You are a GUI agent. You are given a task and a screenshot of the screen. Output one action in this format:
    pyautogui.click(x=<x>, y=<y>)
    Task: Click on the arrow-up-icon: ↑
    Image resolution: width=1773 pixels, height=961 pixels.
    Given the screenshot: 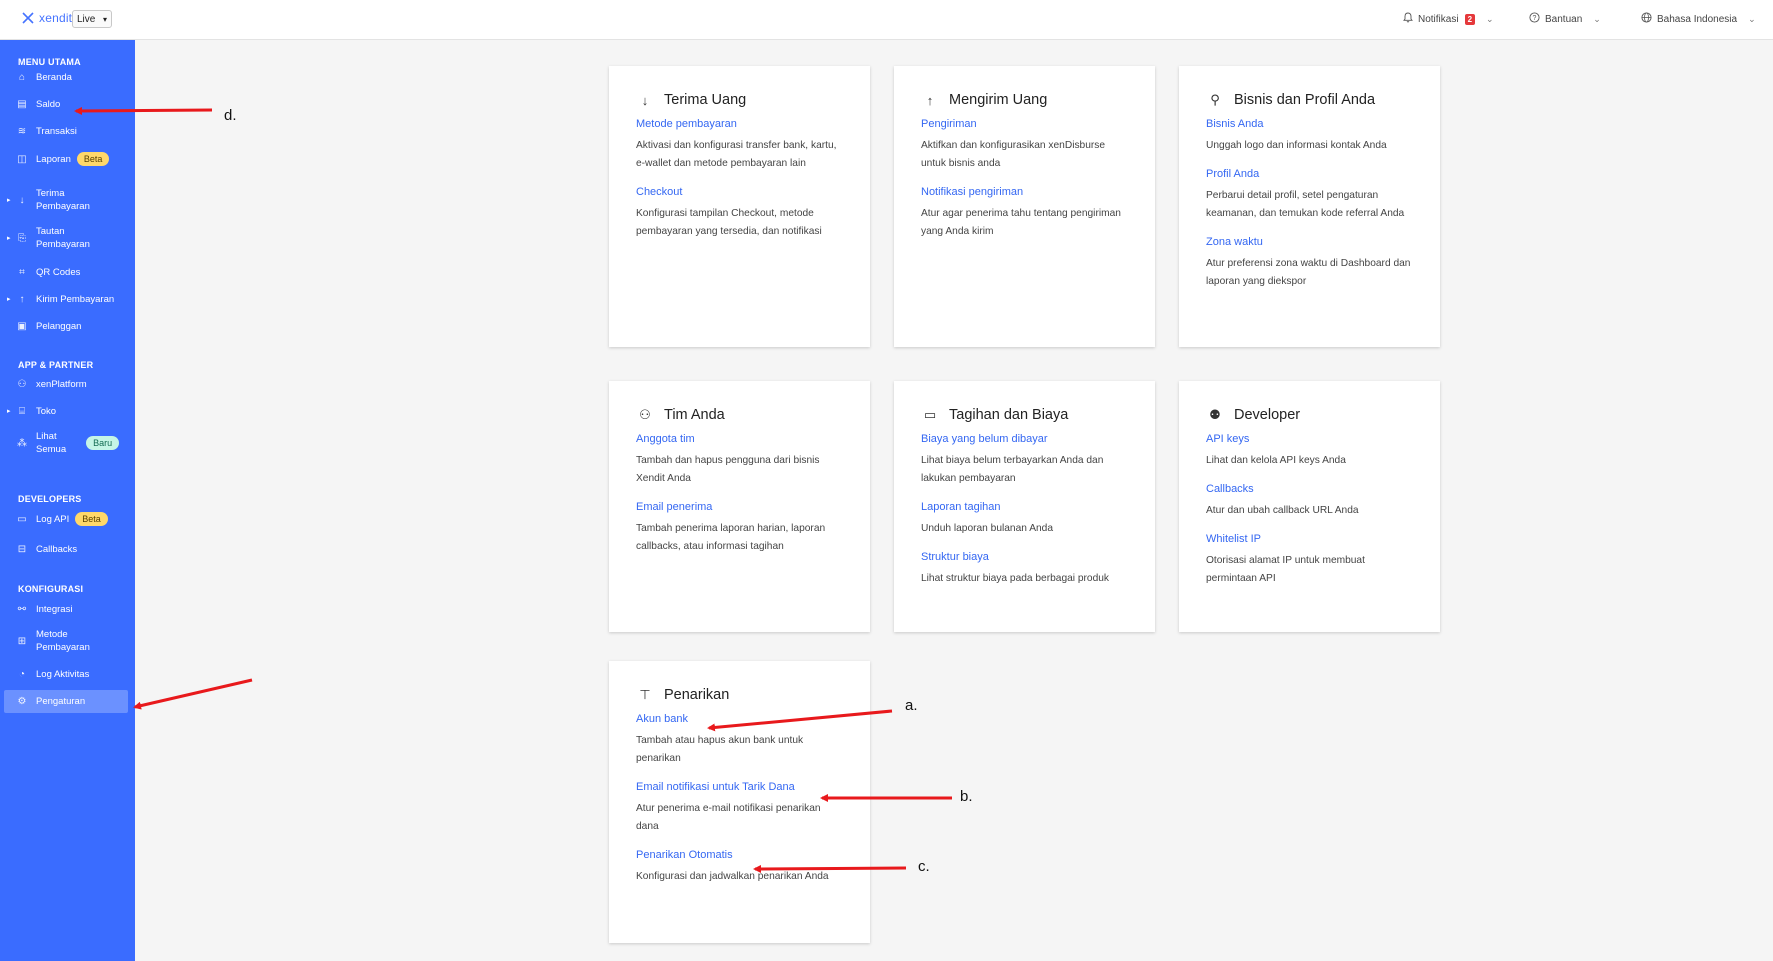 What is the action you would take?
    pyautogui.click(x=22, y=299)
    